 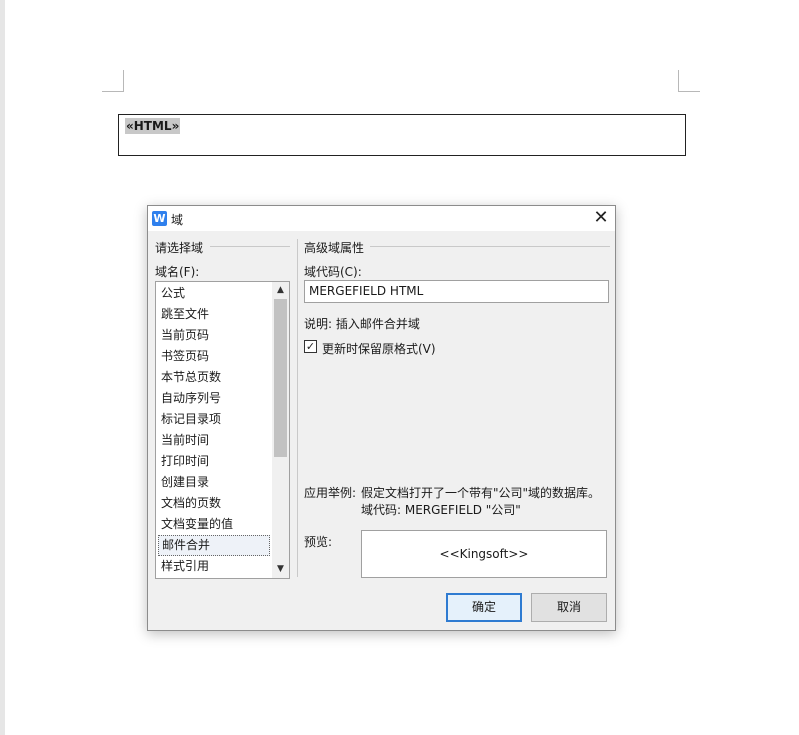 I want to click on field-name-label: 域名(F):, so click(x=177, y=272).